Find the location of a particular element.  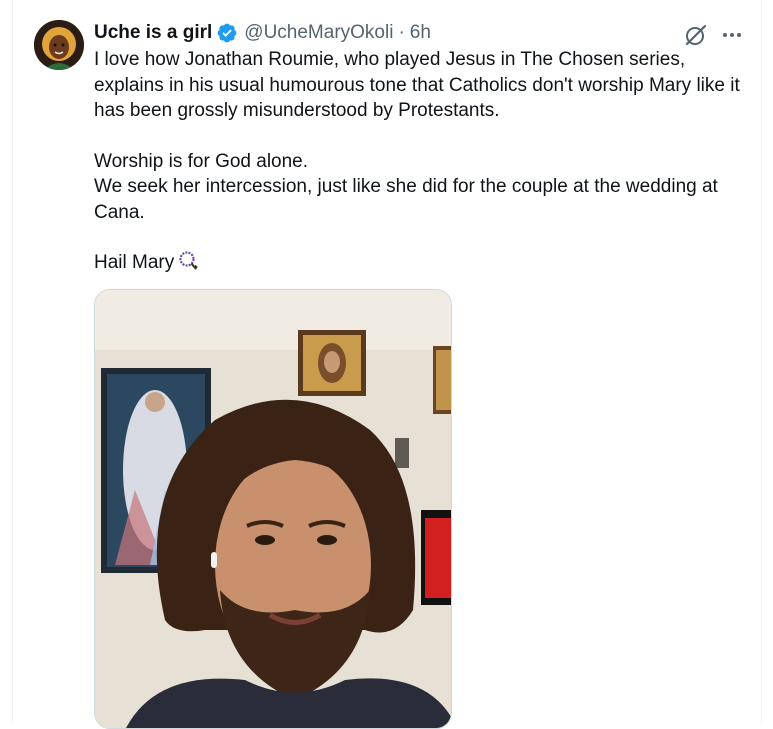

avatar-image is located at coordinates (59, 45).